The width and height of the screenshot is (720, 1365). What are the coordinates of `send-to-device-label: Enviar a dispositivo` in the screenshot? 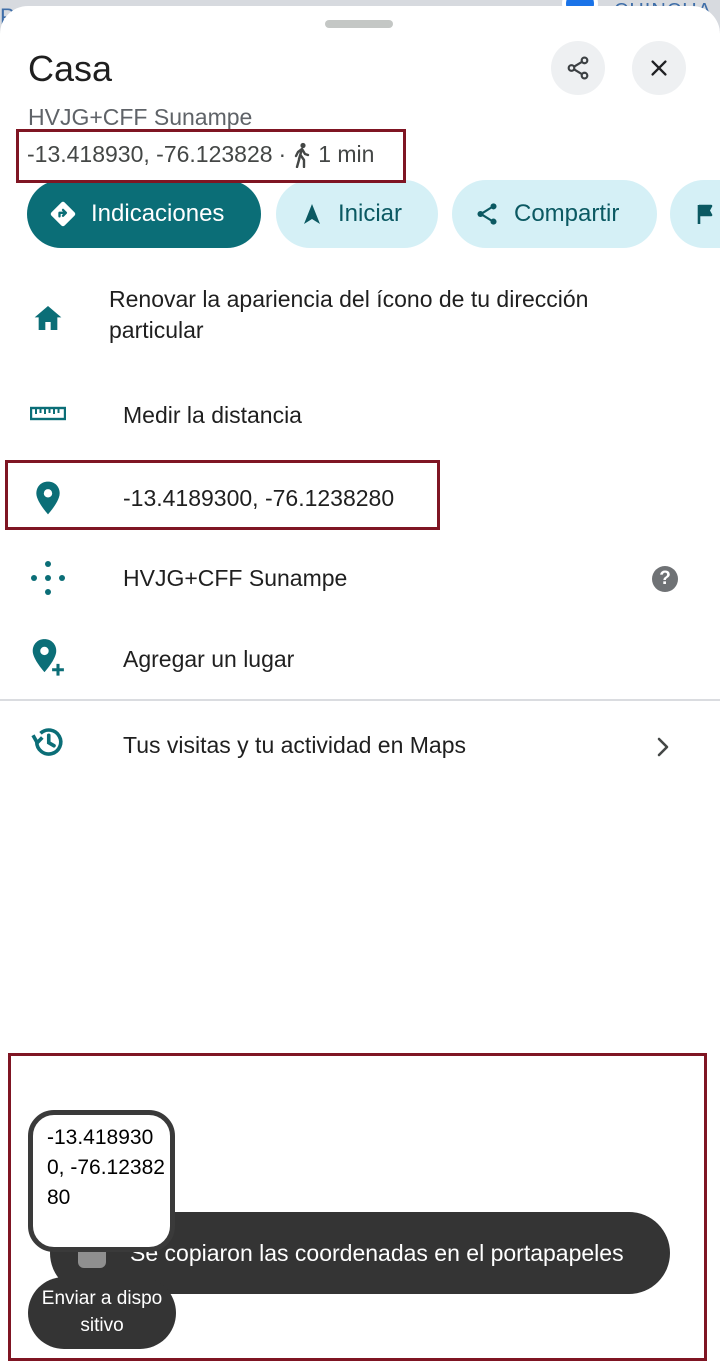 It's located at (102, 1312).